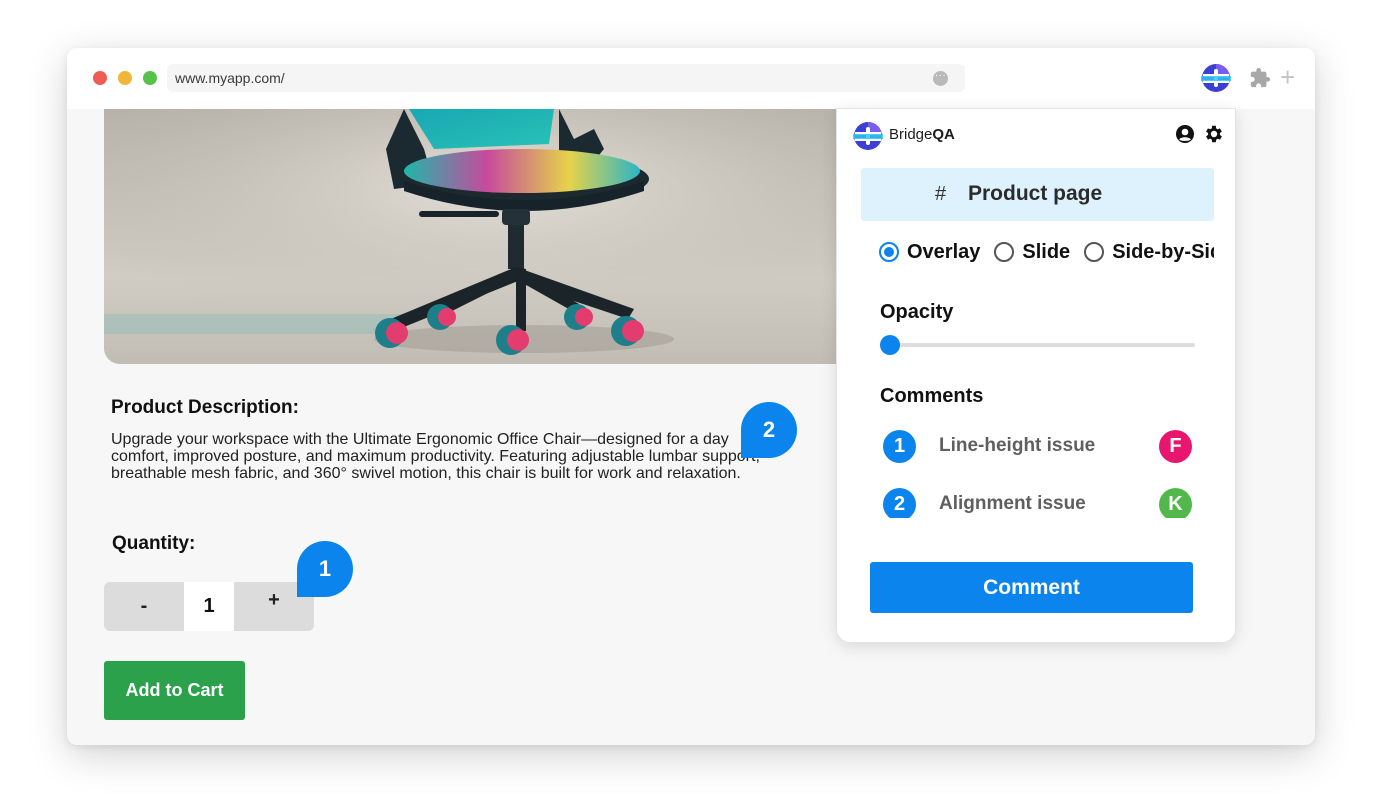 This screenshot has height=794, width=1384. Describe the element at coordinates (911, 134) in the screenshot. I see `brand-prefix: Bridge` at that location.